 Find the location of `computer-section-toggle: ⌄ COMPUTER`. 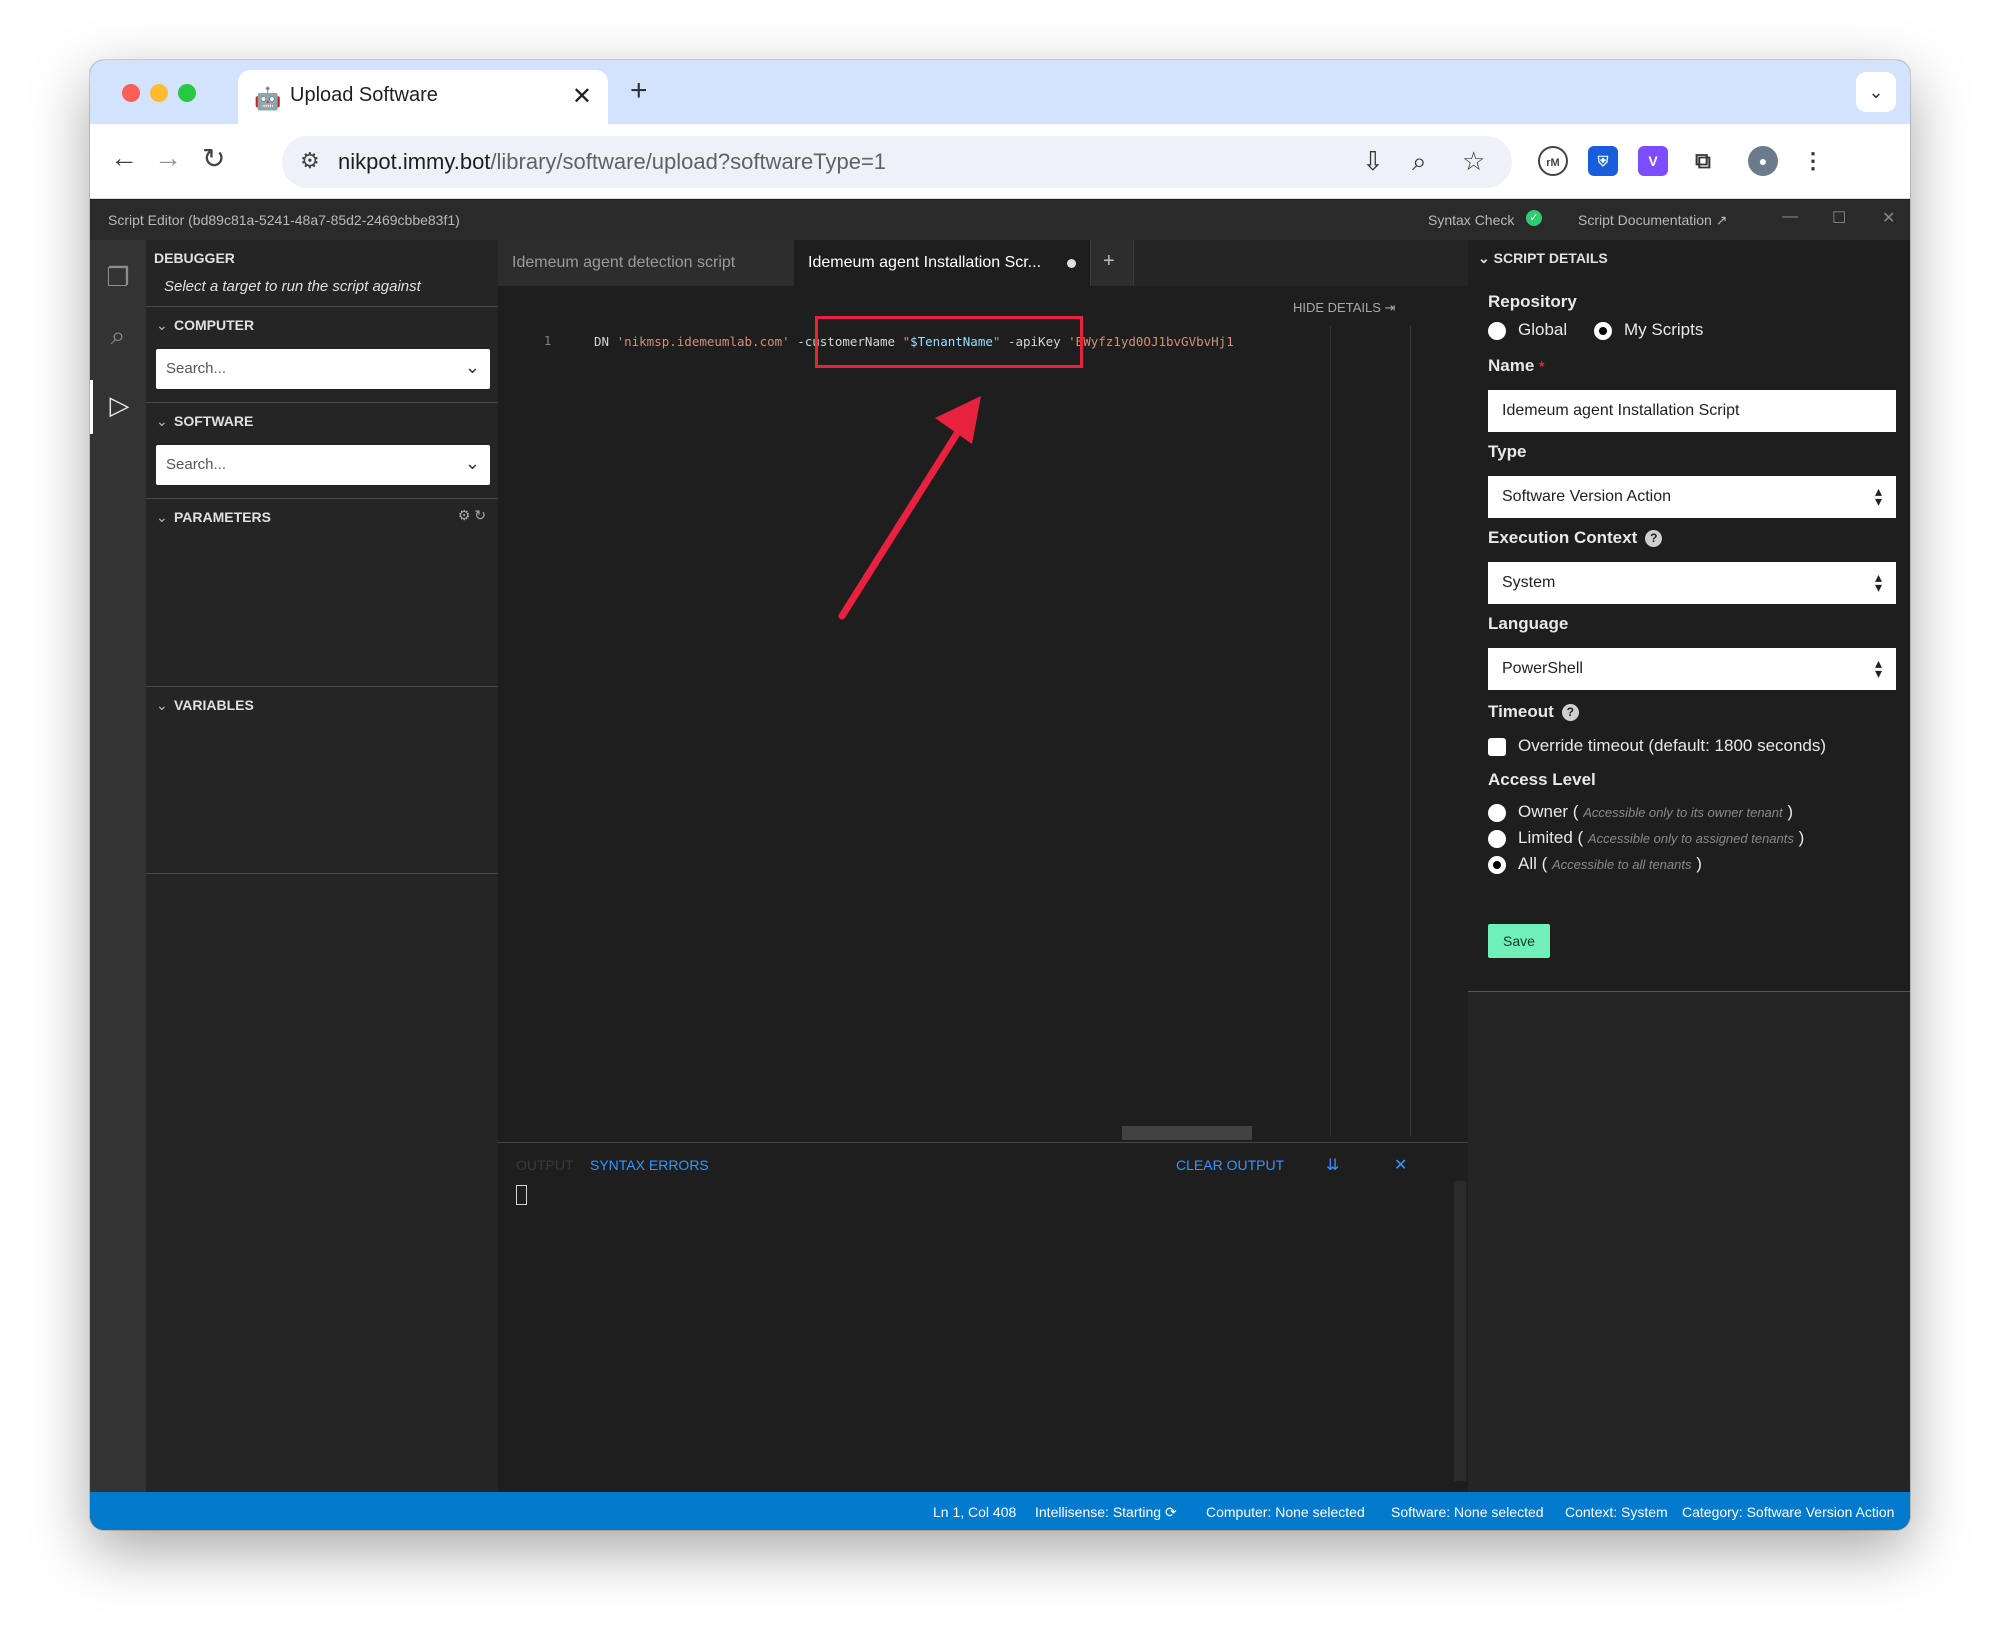

computer-section-toggle: ⌄ COMPUTER is located at coordinates (205, 325).